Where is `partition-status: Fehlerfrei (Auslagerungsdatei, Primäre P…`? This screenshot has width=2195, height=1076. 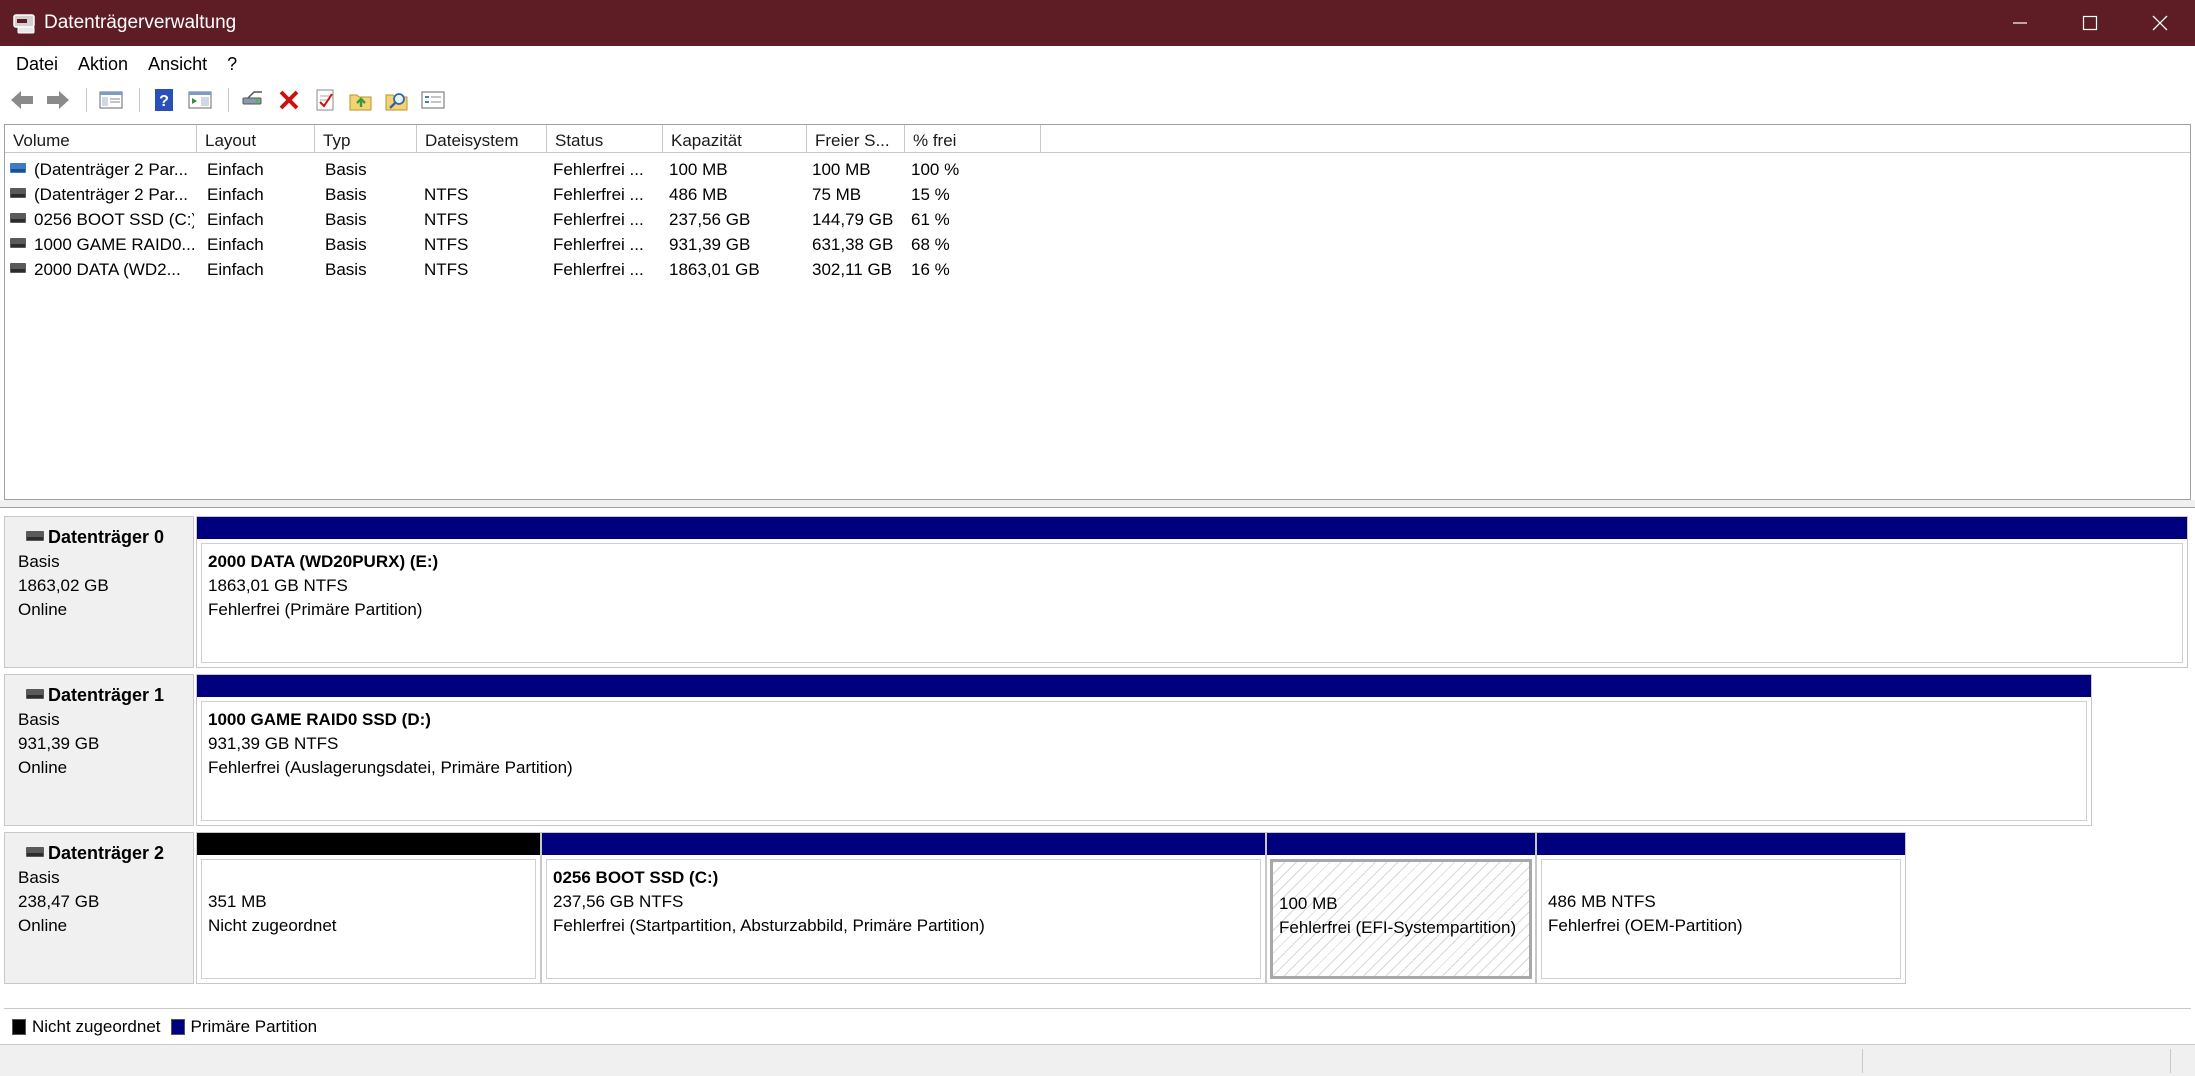
partition-status: Fehlerfrei (Auslagerungsdatei, Primäre P… is located at coordinates (390, 767).